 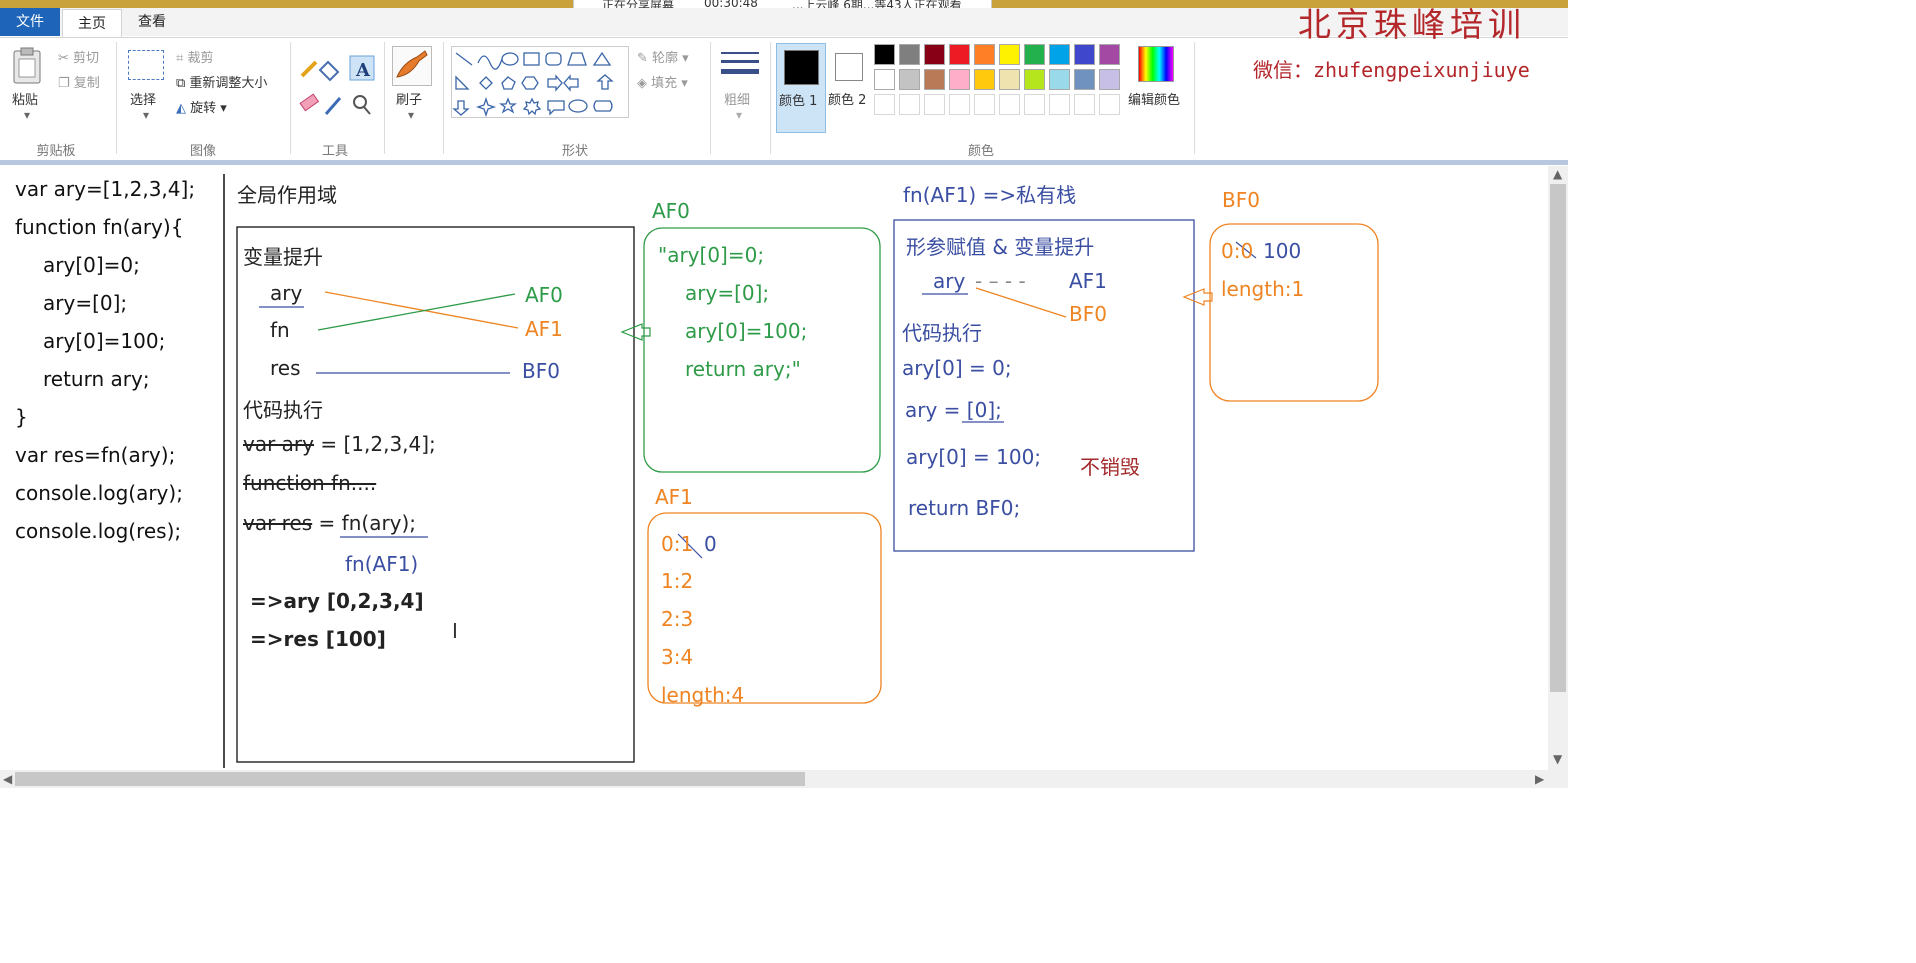 What do you see at coordinates (703, 695) in the screenshot?
I see `af1-line: length:4` at bounding box center [703, 695].